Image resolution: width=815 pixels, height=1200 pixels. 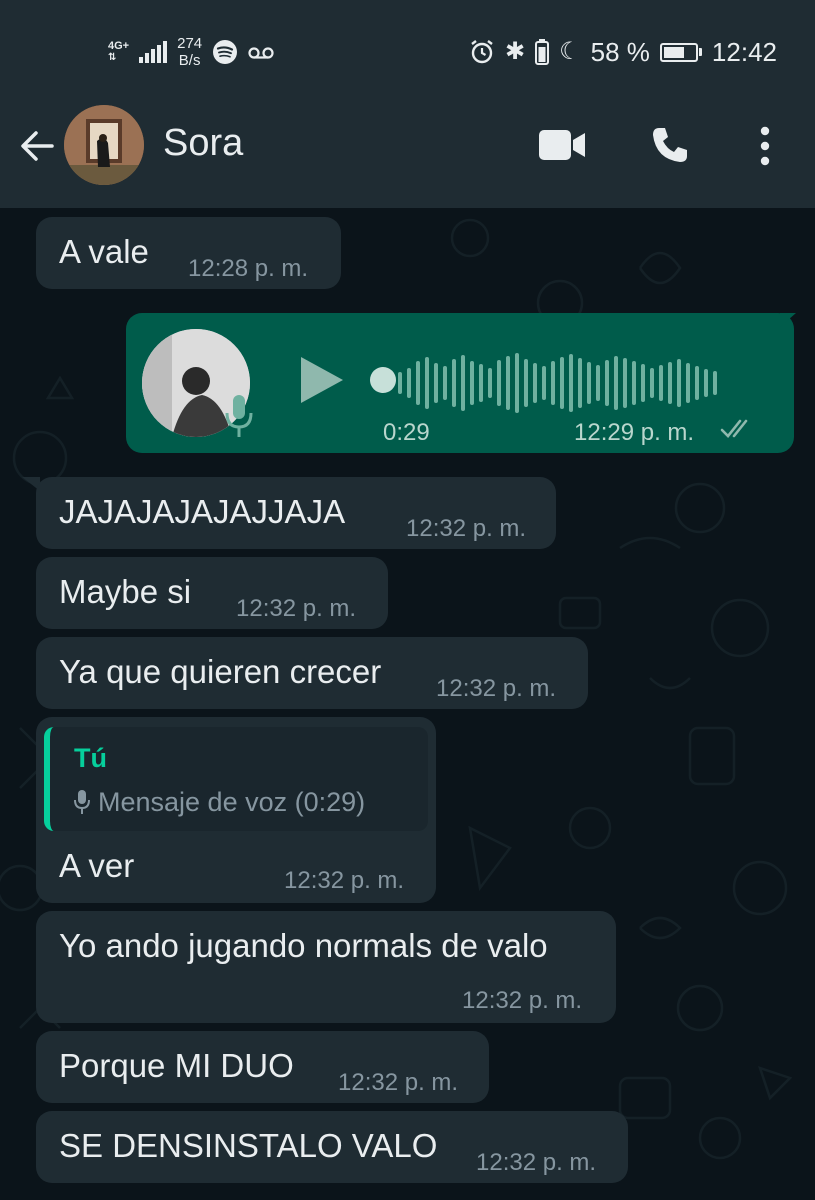 I want to click on message-bubble: Porque MI DUO 12:32 p. m., so click(x=262, y=1067).